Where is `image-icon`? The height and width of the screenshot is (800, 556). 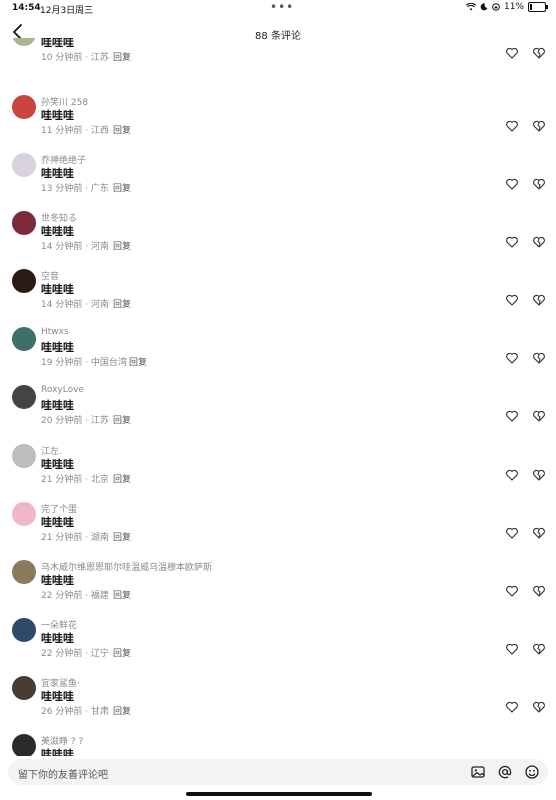
image-icon is located at coordinates (478, 772).